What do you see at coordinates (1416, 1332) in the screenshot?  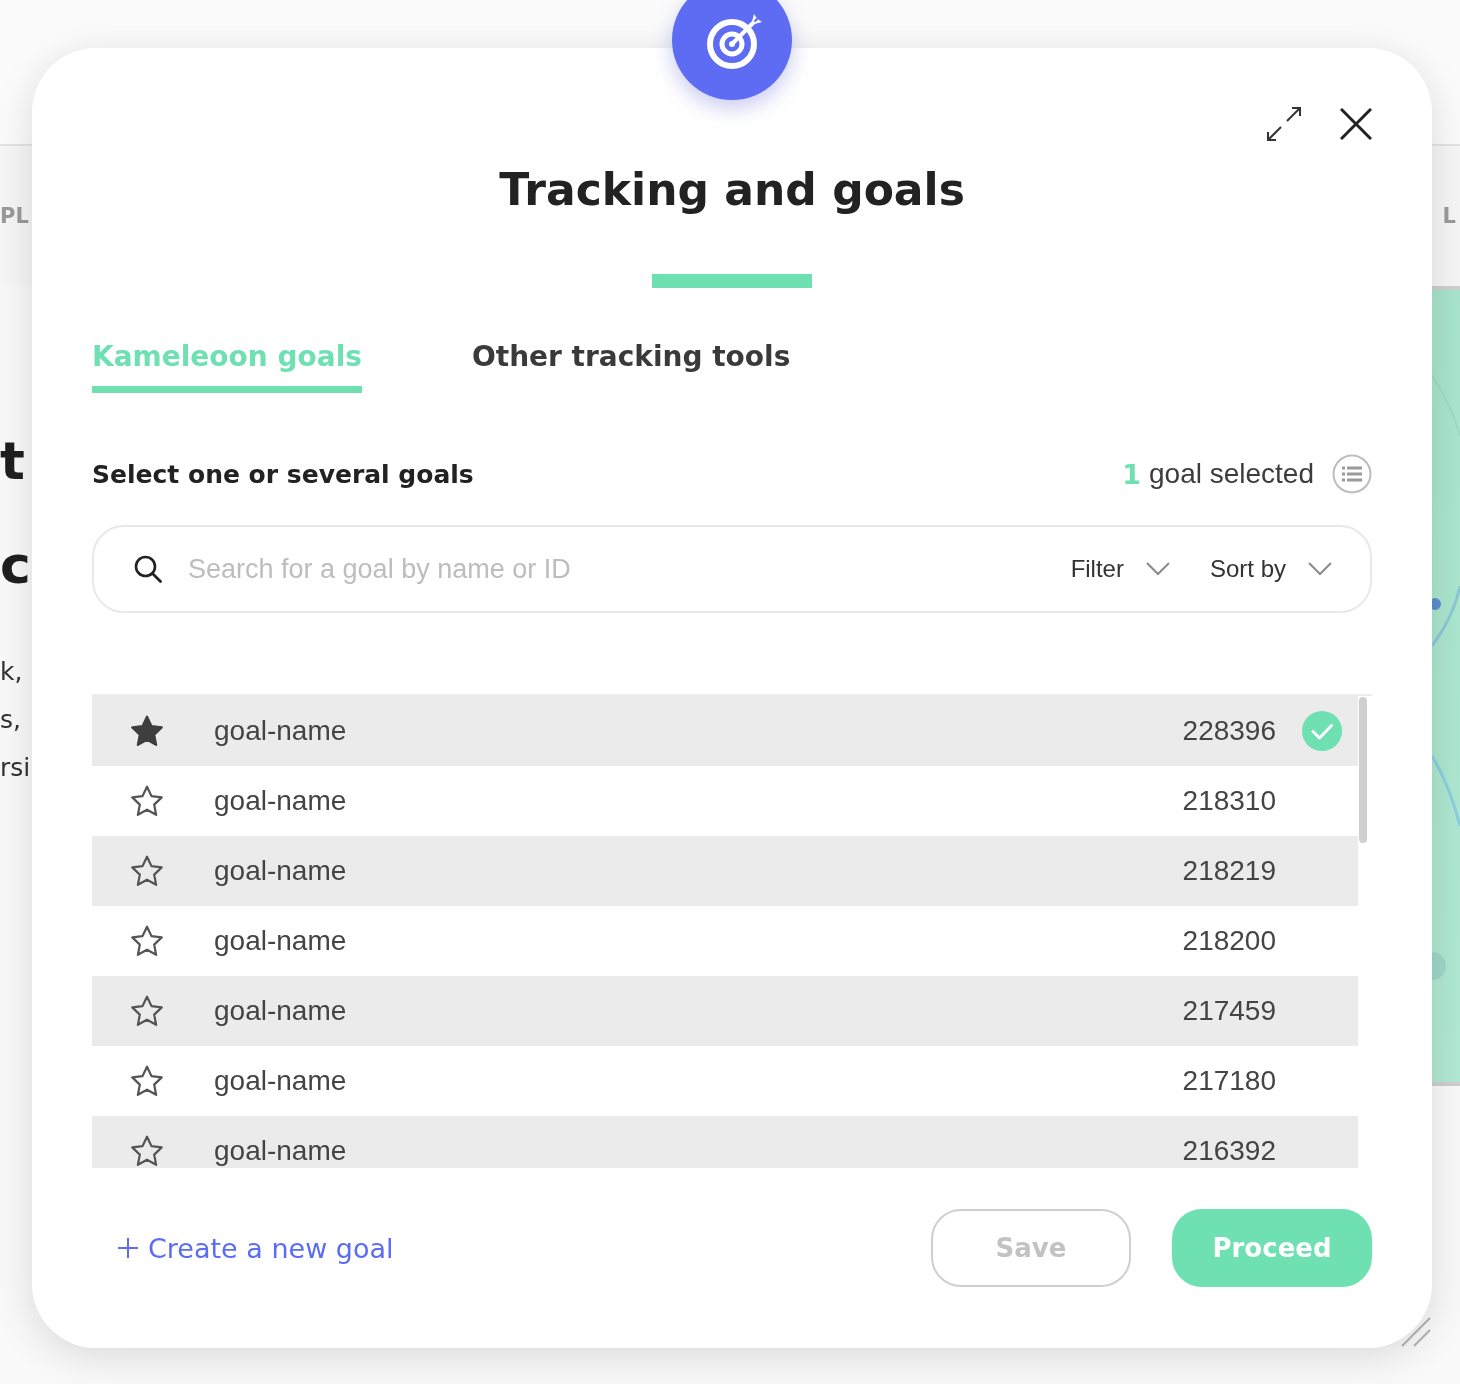 I see `resize-grip-icon` at bounding box center [1416, 1332].